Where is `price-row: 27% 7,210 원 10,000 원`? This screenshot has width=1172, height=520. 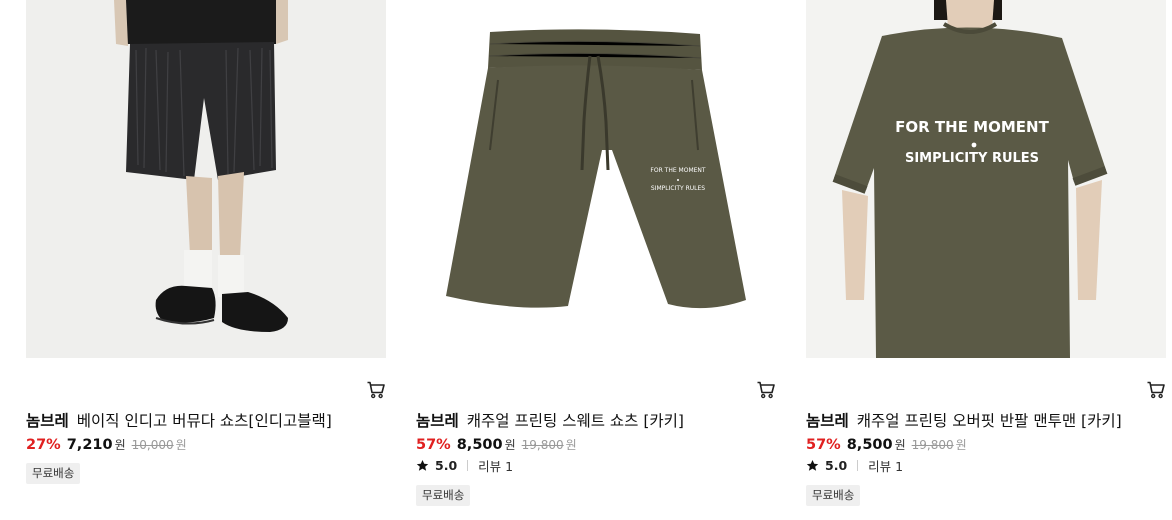 price-row: 27% 7,210 원 10,000 원 is located at coordinates (106, 446).